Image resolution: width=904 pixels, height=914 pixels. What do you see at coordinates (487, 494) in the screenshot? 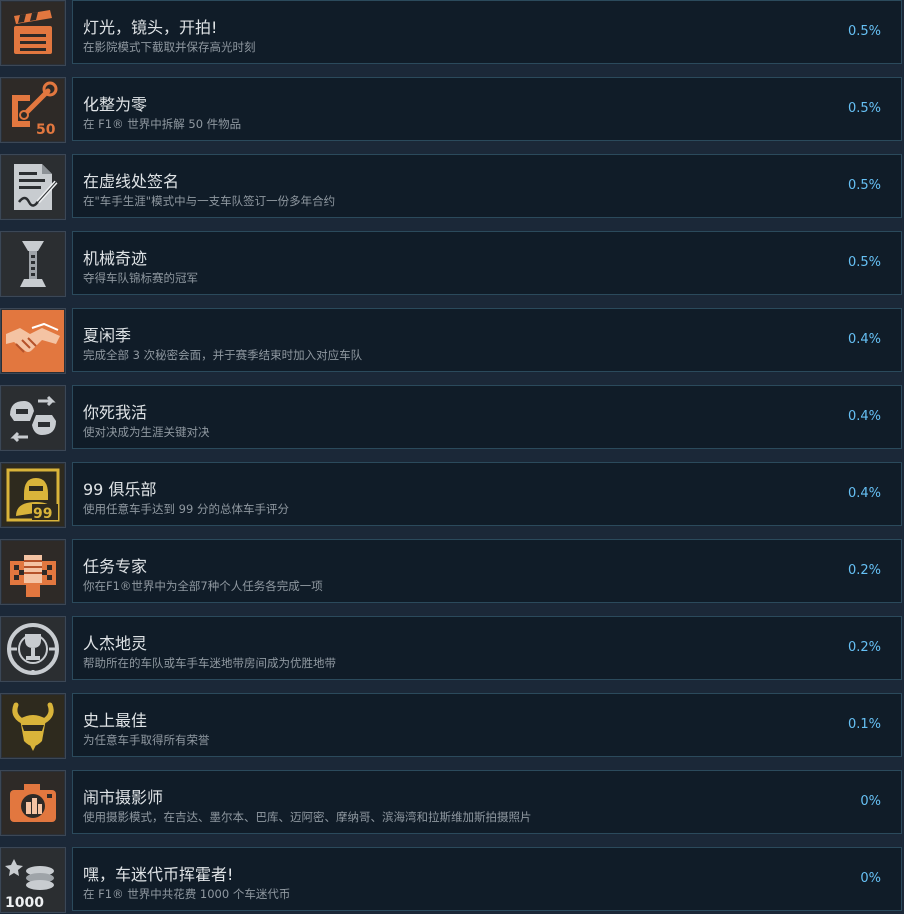
I see `achievement-panel: 99 俱乐部 使用任意车手达到 99 分的总体车手评分 0.4%` at bounding box center [487, 494].